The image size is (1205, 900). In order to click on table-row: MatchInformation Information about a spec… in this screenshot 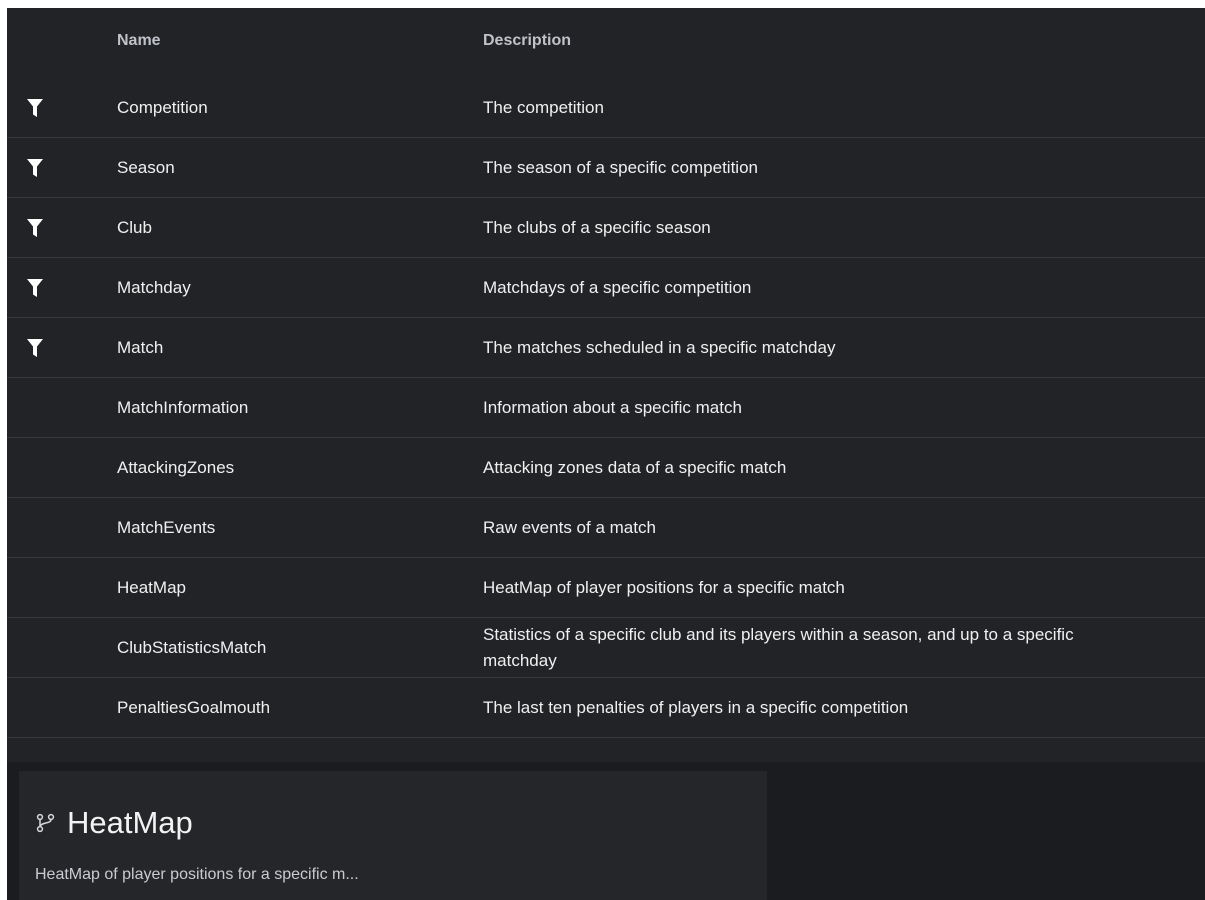, I will do `click(606, 408)`.